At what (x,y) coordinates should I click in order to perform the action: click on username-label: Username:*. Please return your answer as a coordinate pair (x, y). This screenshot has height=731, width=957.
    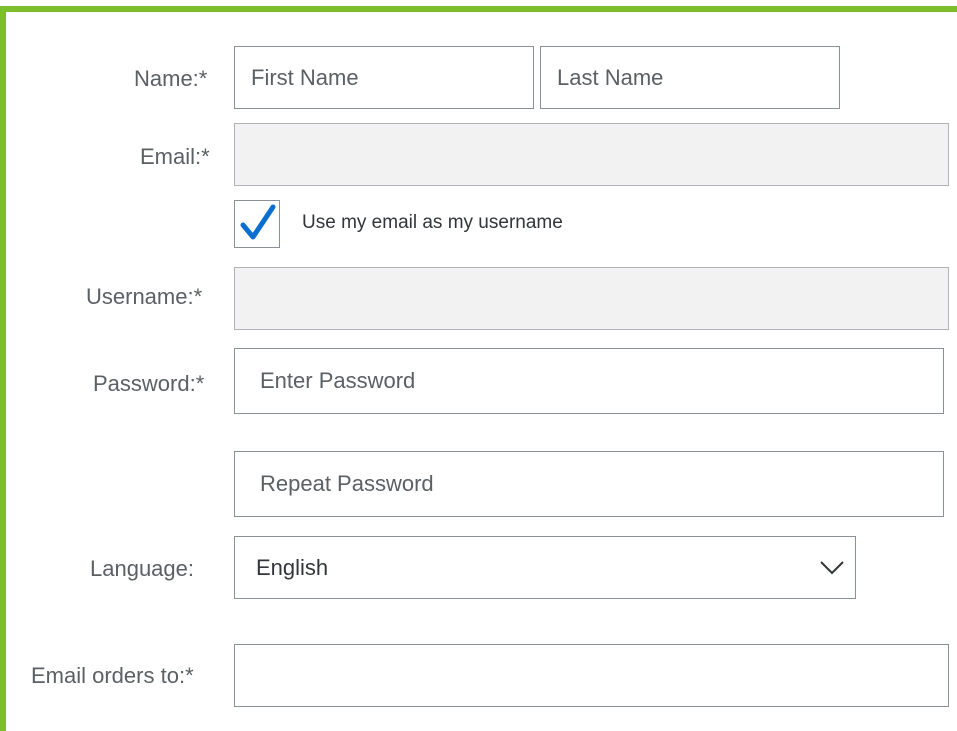
    Looking at the image, I should click on (144, 296).